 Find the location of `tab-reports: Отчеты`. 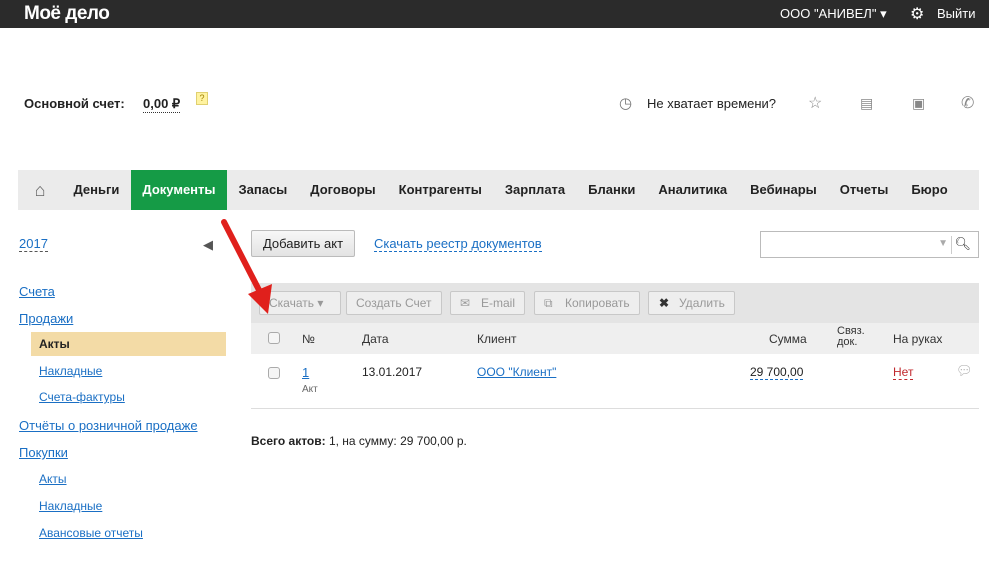

tab-reports: Отчеты is located at coordinates (864, 190).